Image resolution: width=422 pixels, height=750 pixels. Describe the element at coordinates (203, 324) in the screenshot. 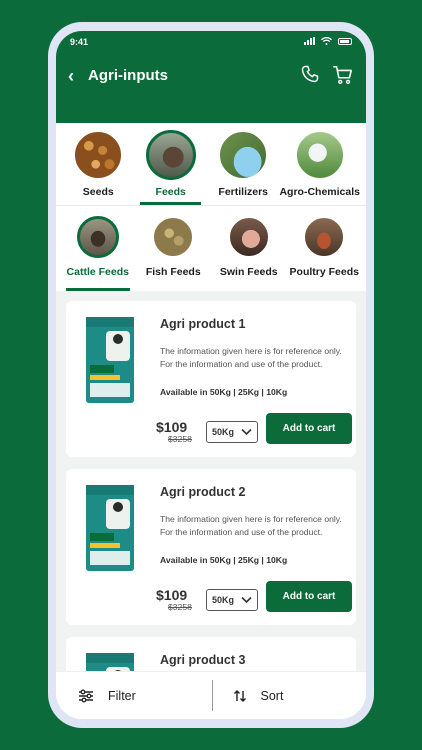

I see `product-name: Agri product 1` at that location.